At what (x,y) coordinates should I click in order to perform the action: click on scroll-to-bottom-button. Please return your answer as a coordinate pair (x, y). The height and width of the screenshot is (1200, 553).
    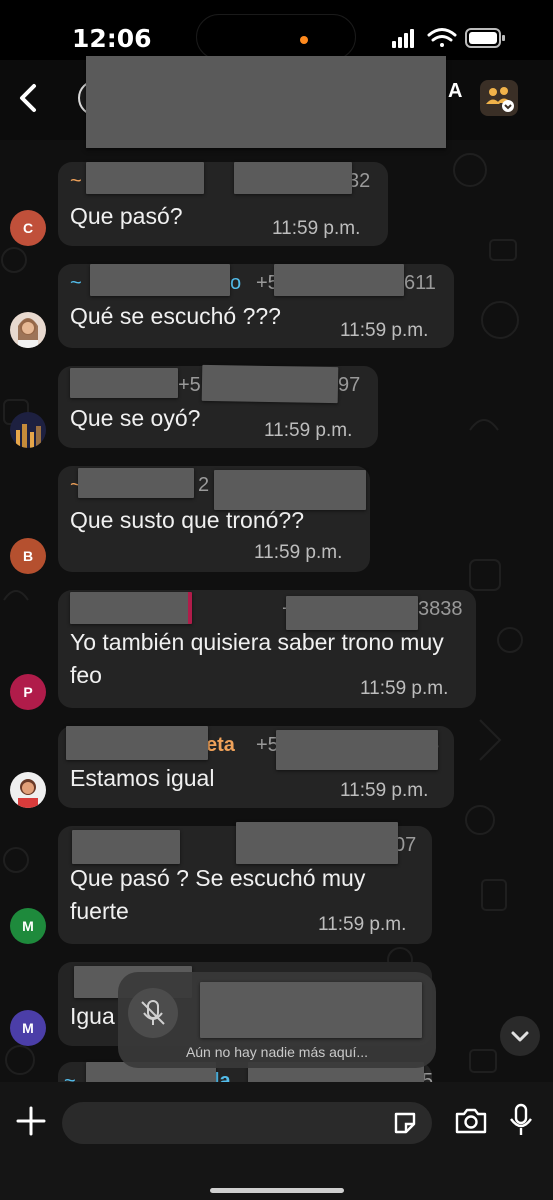
    Looking at the image, I should click on (520, 1036).